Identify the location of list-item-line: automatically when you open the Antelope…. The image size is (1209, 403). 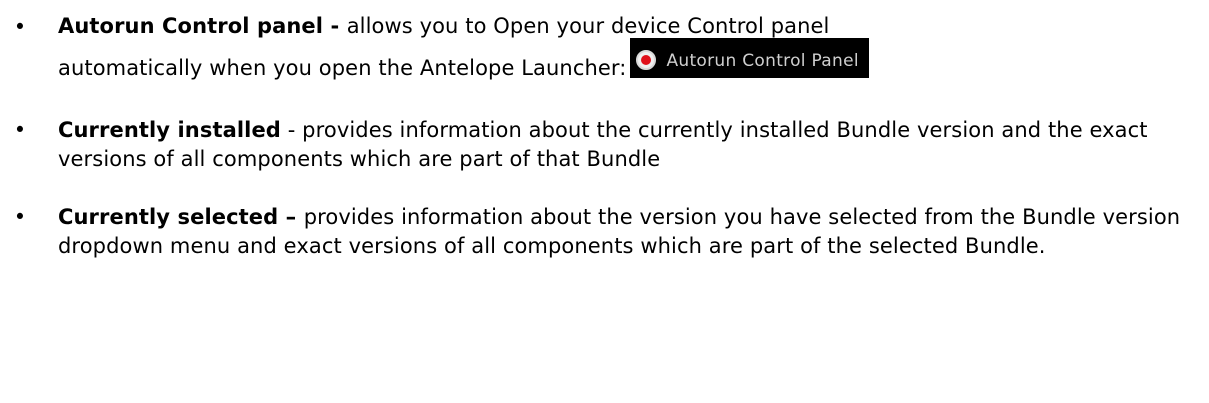
(623, 64).